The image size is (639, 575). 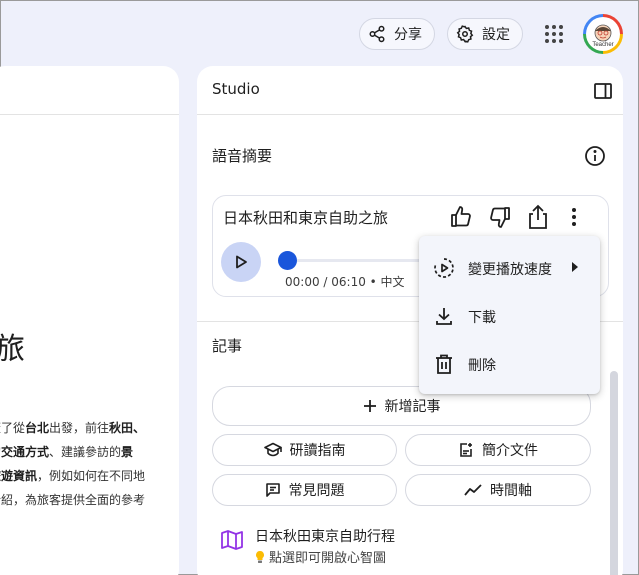 I want to click on settings-button: 設定, so click(x=485, y=34).